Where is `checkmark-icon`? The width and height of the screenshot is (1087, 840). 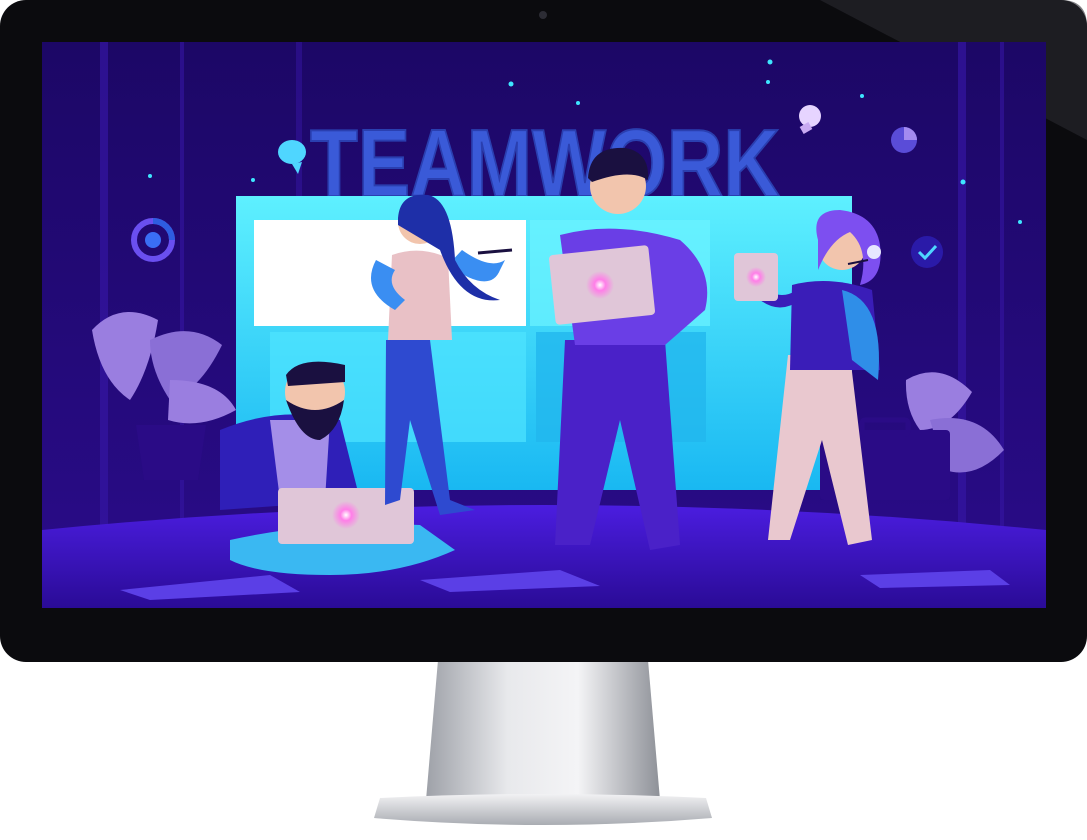
checkmark-icon is located at coordinates (927, 252).